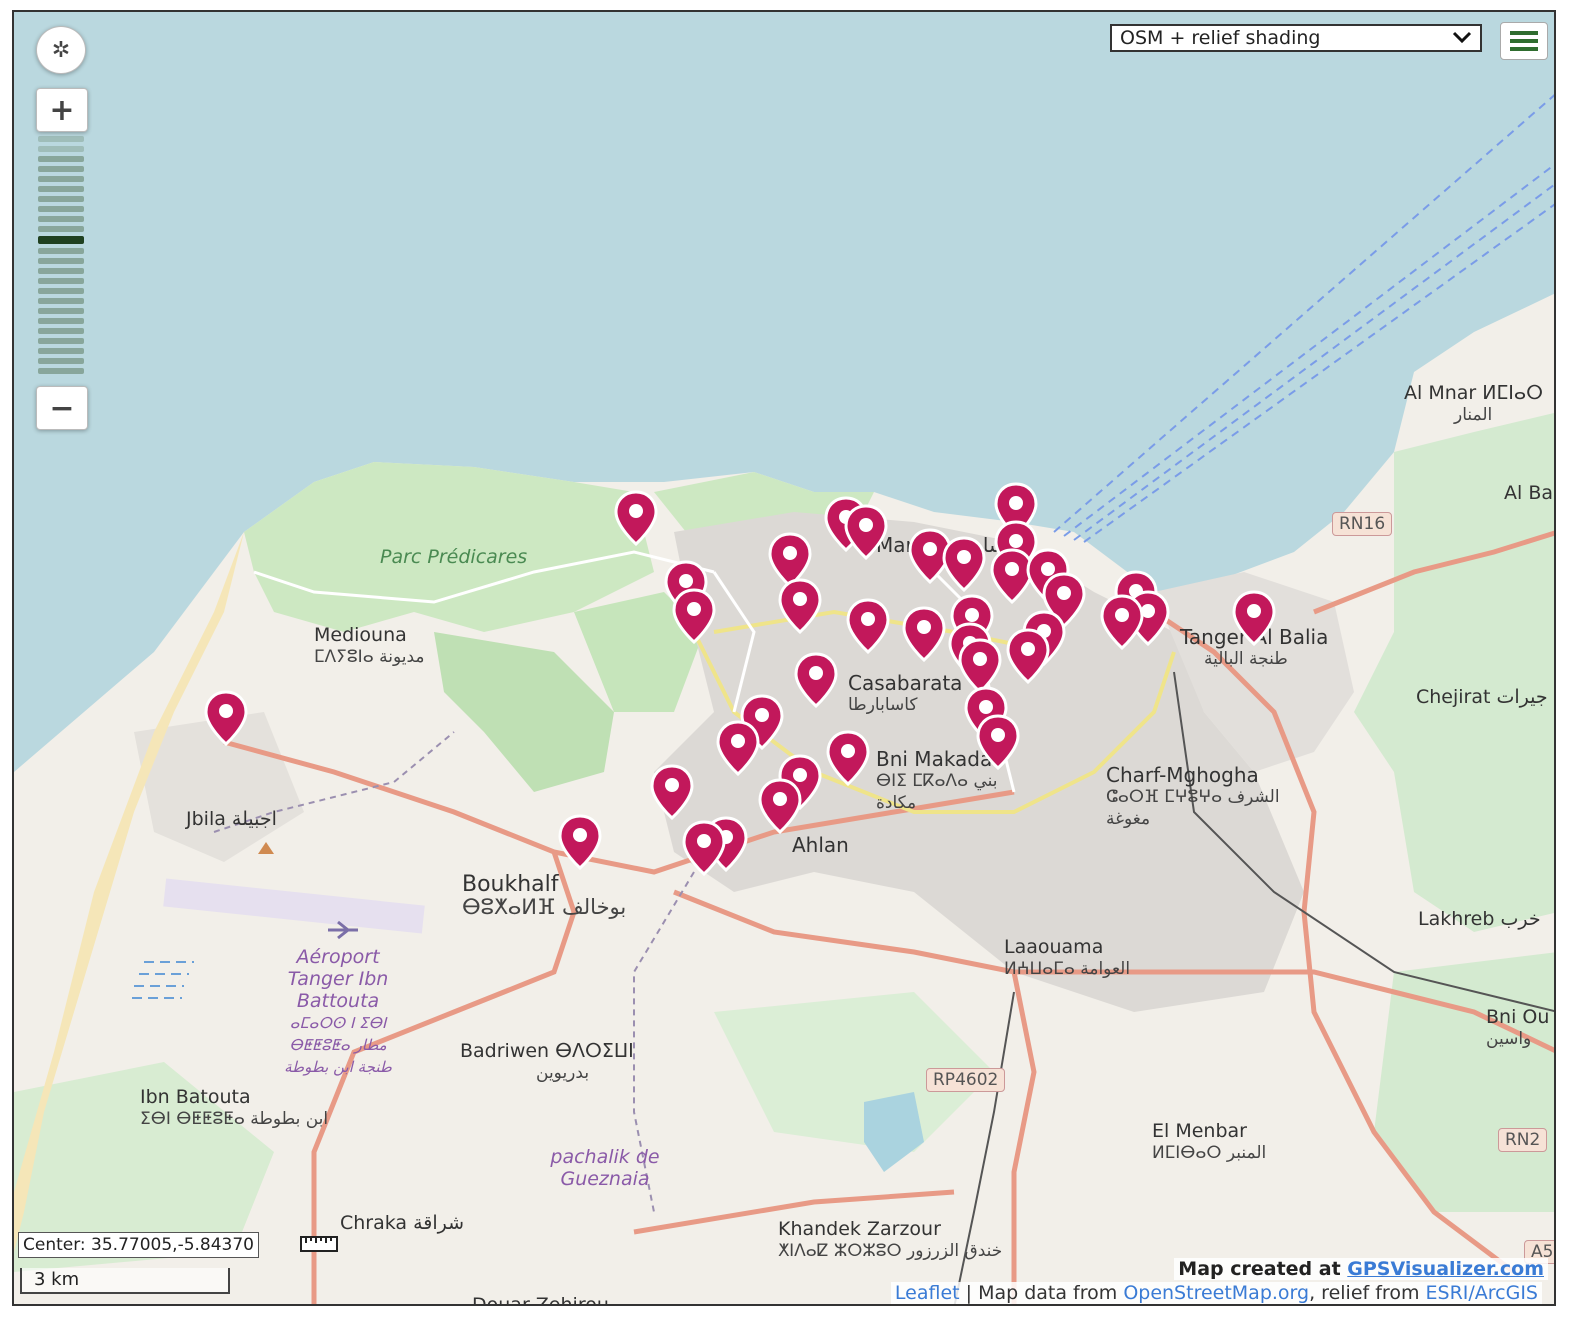 The height and width of the screenshot is (1334, 1584). What do you see at coordinates (1193, 808) in the screenshot?
I see `label-charf-sub: ⵛⴰⵔⴼ ⵎⵖⵓⵖⴰ الشرف مغوغة` at bounding box center [1193, 808].